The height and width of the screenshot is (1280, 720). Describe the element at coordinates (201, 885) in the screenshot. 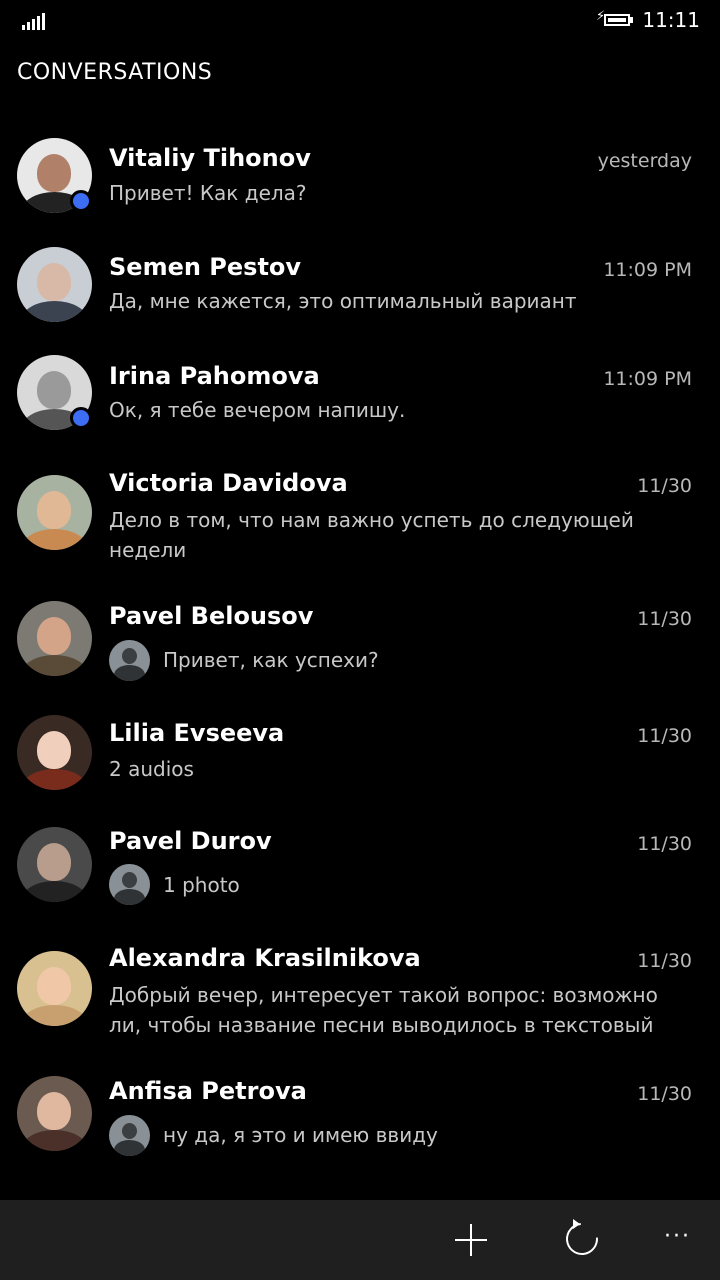

I see `message-preview: 1 photo` at that location.